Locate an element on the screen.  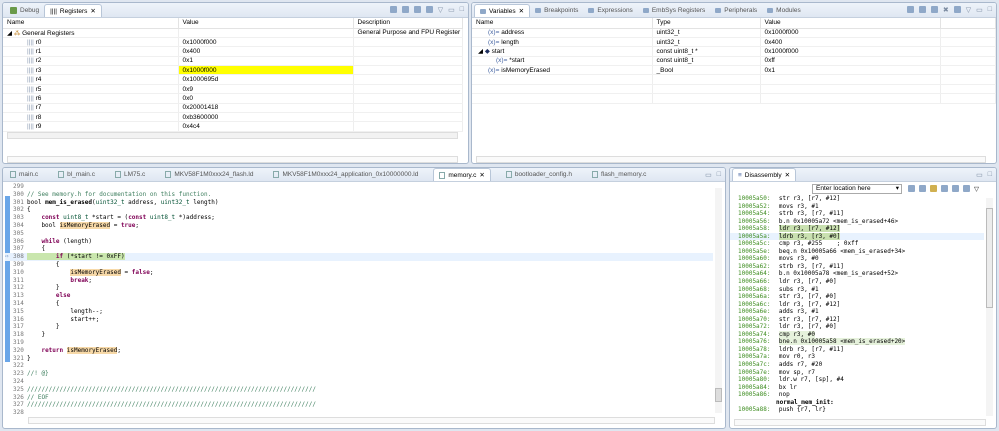
register-row: |||| r5 0x9 is located at coordinates (233, 89).